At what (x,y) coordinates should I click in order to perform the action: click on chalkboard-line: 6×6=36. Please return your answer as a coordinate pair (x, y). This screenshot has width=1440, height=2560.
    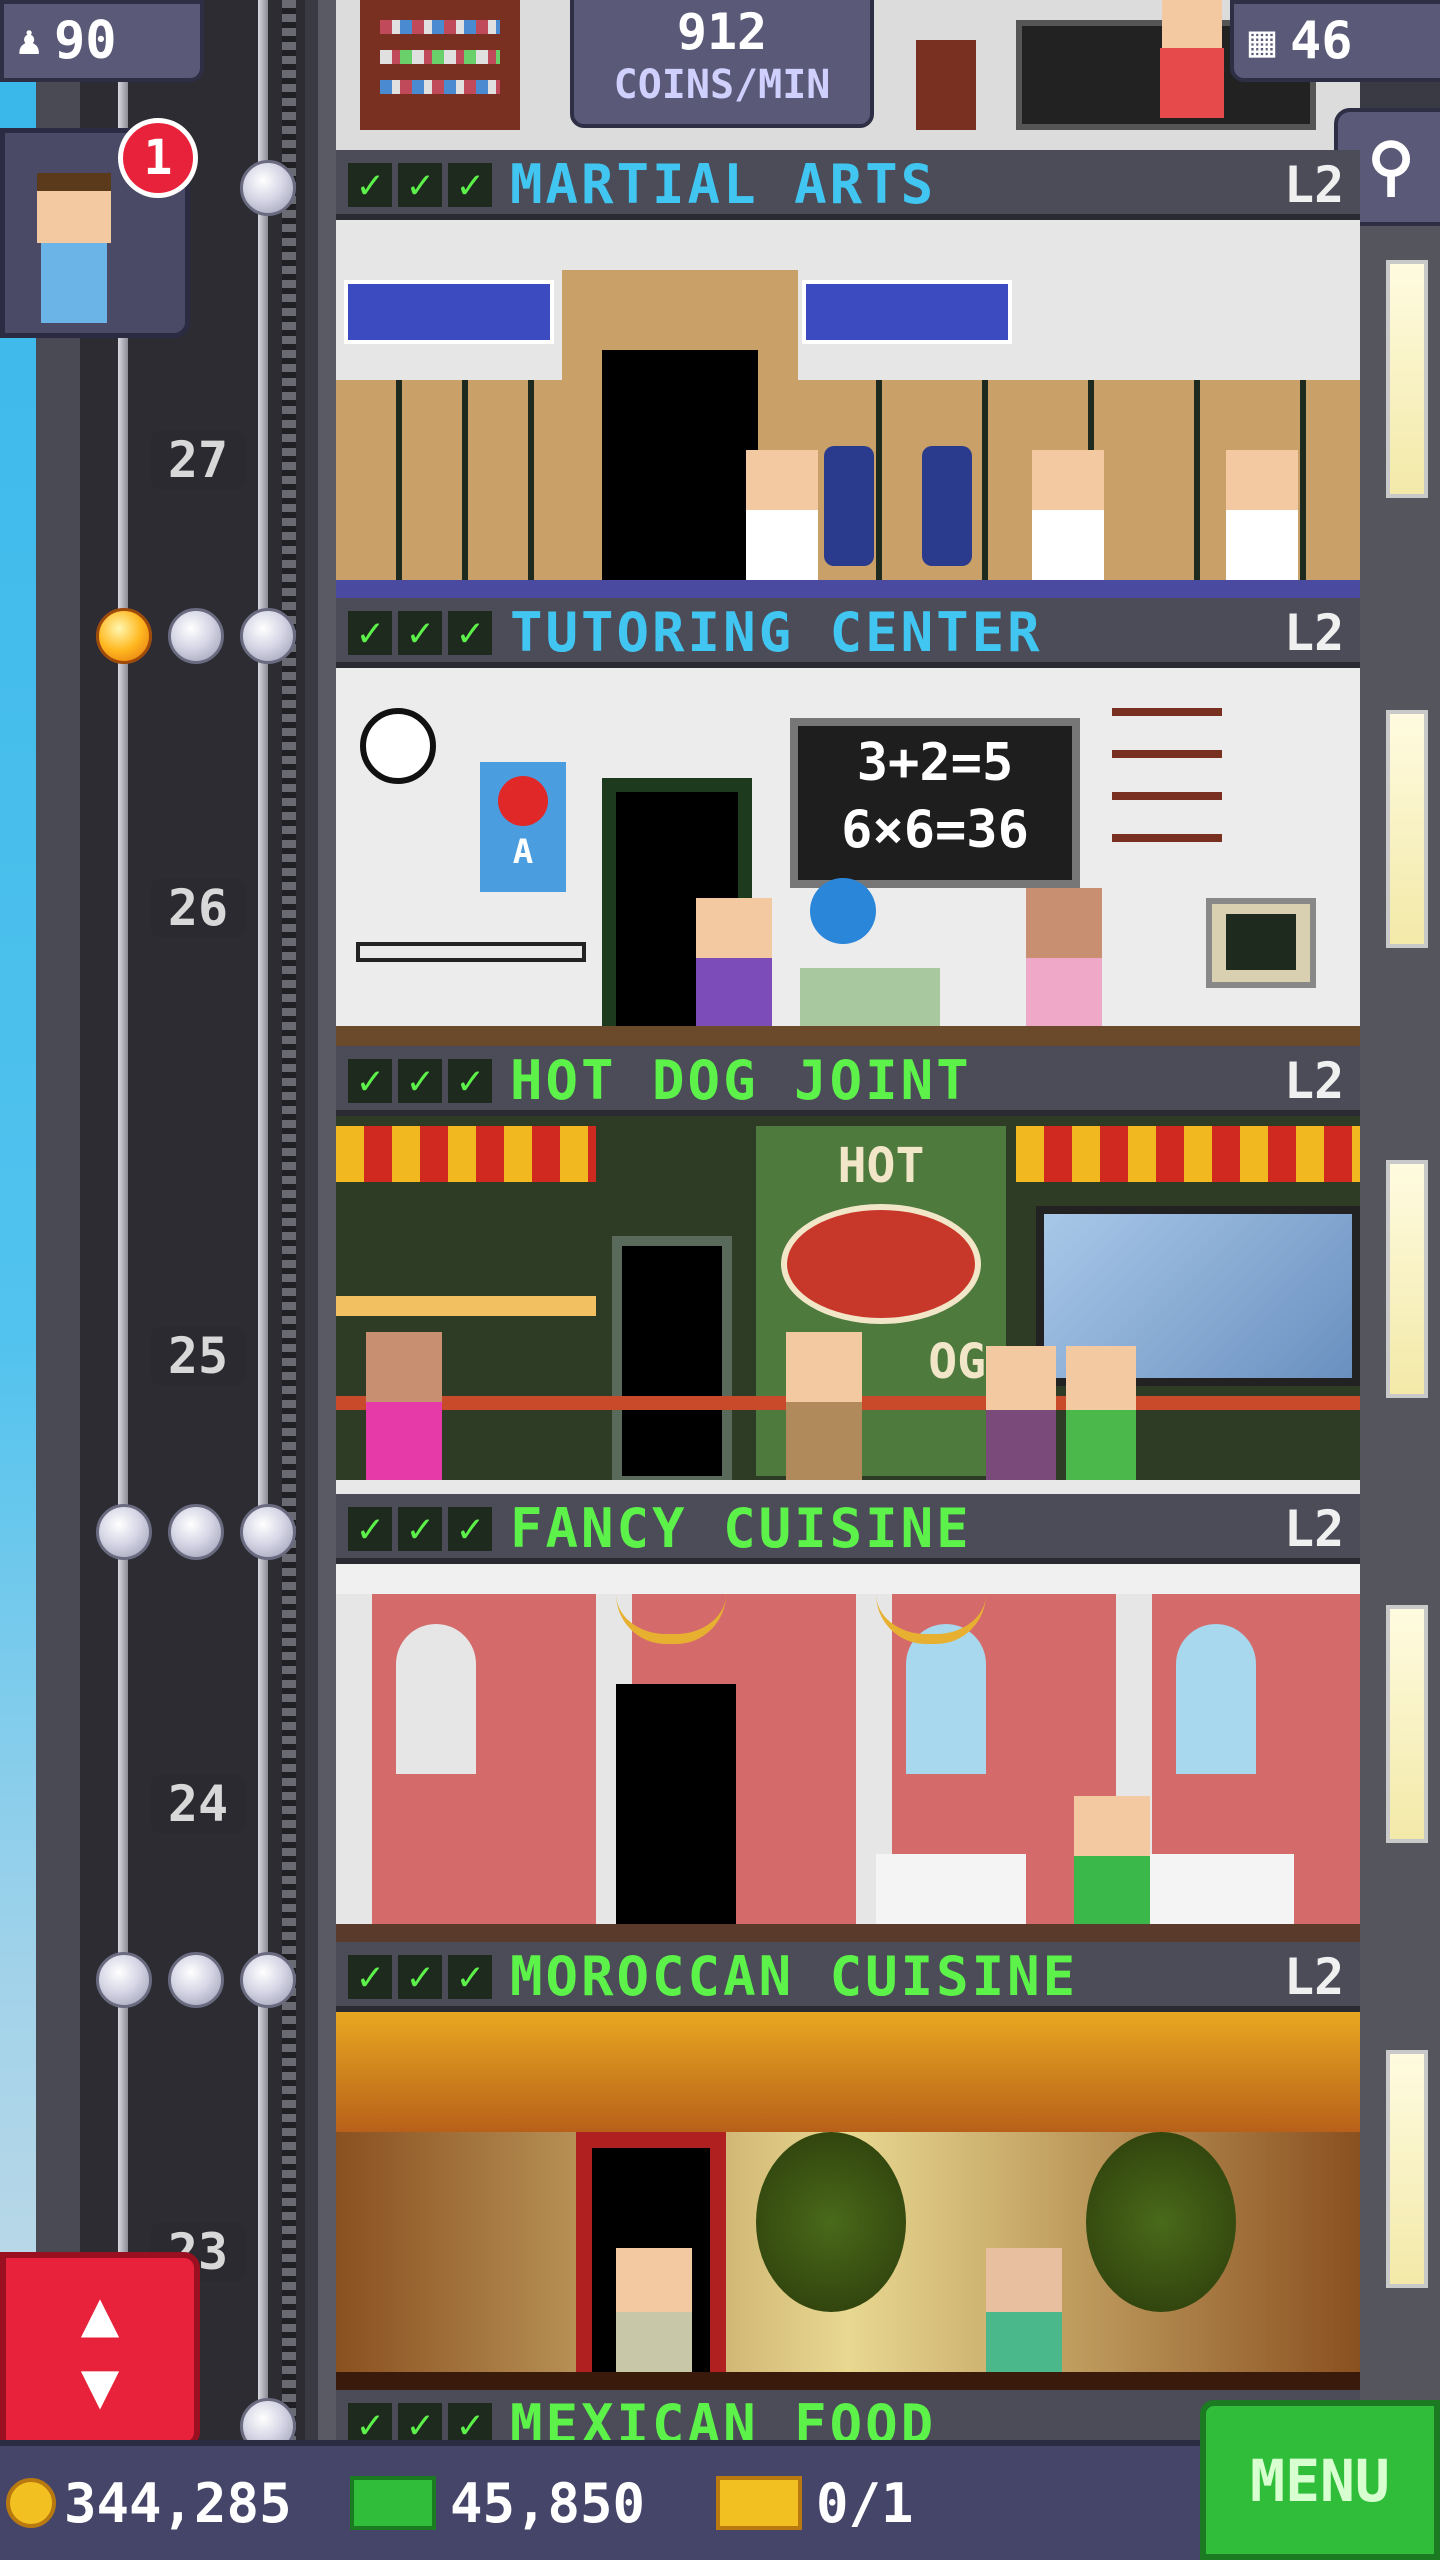
    Looking at the image, I should click on (935, 830).